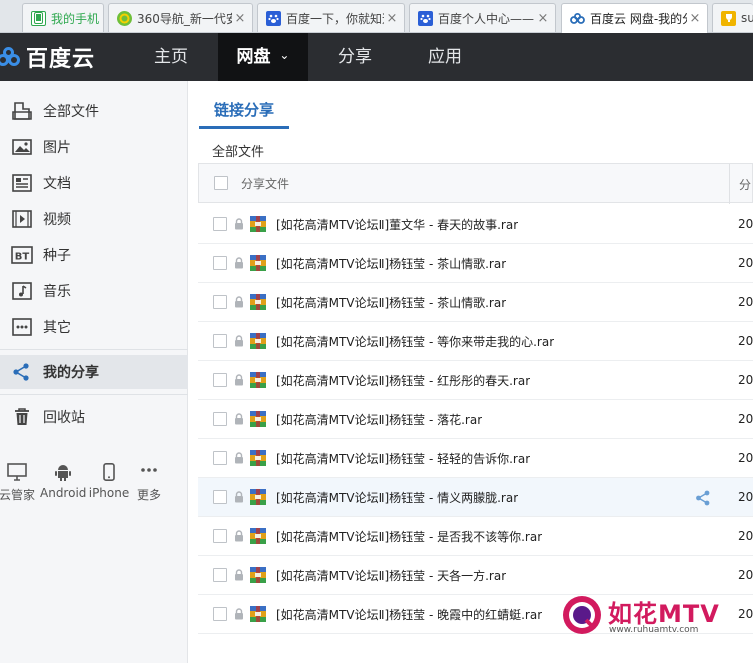 Image resolution: width=753 pixels, height=663 pixels. What do you see at coordinates (391, 575) in the screenshot?
I see `file-name-link: [如花高清MTV论坛Ⅱ]杨钰莹 - 天各一方.rar` at bounding box center [391, 575].